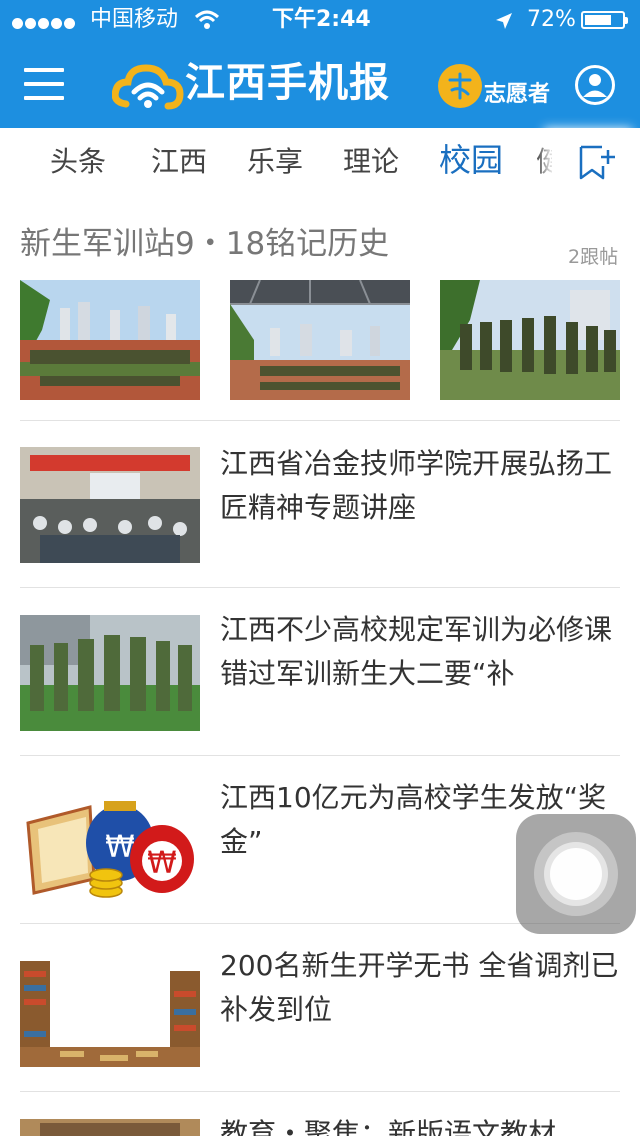 The width and height of the screenshot is (640, 1136). What do you see at coordinates (179, 162) in the screenshot?
I see `tab-jiangxi: 江西` at bounding box center [179, 162].